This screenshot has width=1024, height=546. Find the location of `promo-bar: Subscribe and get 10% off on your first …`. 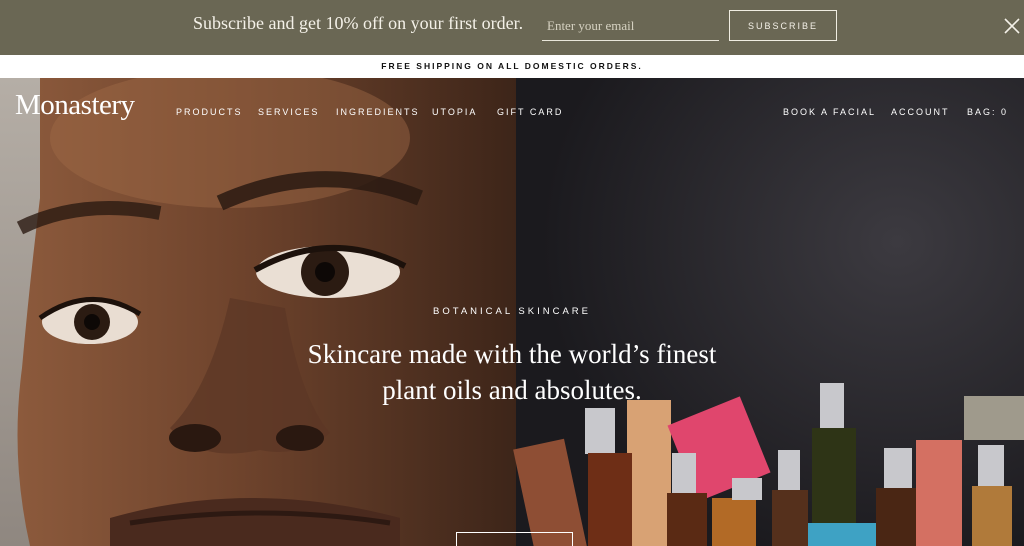

promo-bar: Subscribe and get 10% off on your first … is located at coordinates (512, 27).